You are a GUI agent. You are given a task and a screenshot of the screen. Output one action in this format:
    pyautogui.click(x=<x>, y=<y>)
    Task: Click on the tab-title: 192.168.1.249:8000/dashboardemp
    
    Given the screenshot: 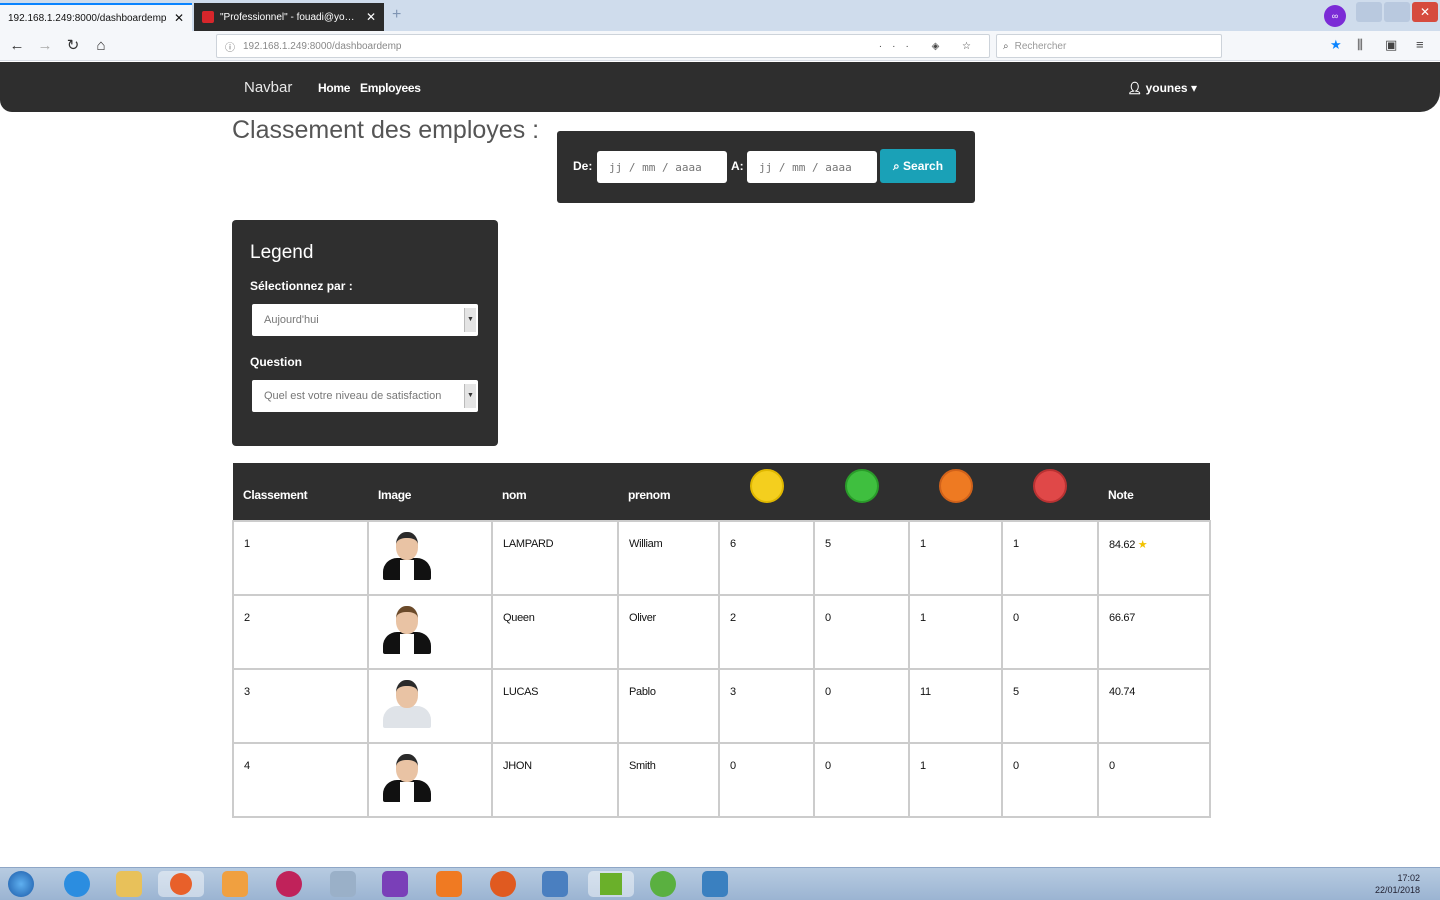 What is the action you would take?
    pyautogui.click(x=87, y=18)
    